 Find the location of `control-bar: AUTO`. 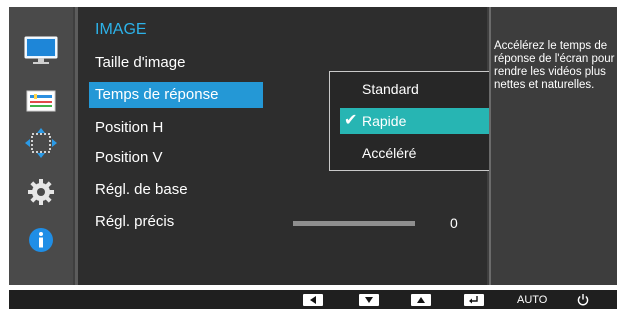

control-bar: AUTO is located at coordinates (313, 299).